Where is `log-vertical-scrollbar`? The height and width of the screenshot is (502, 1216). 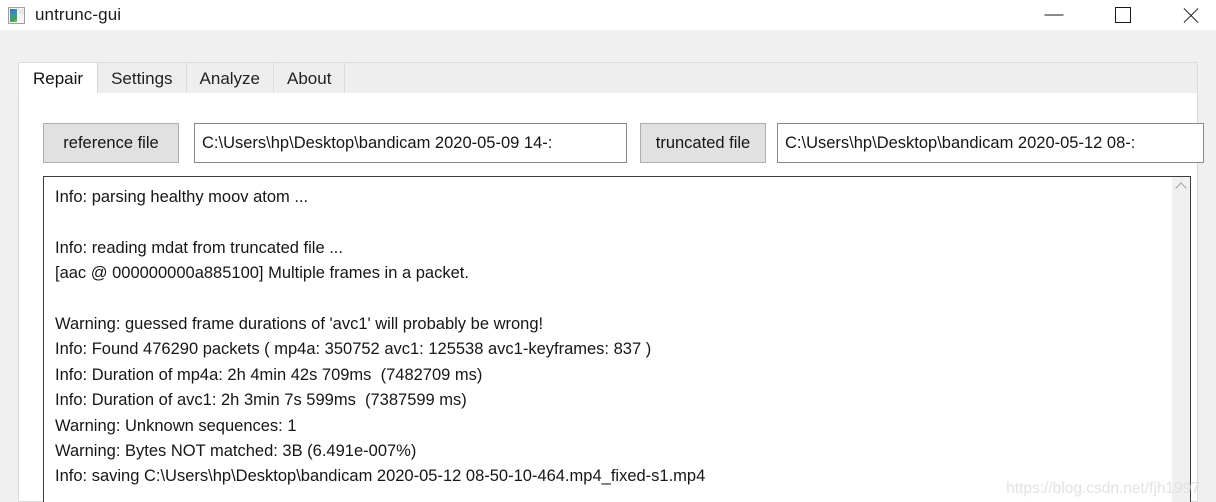 log-vertical-scrollbar is located at coordinates (1181, 339).